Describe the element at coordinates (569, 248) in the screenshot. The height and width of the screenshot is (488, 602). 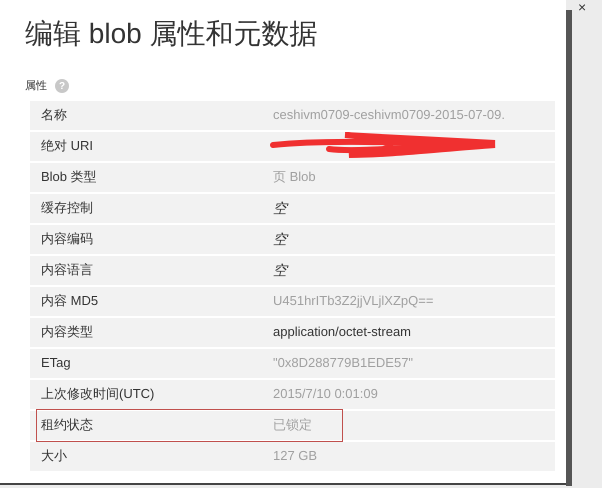
I see `scrollbar` at that location.